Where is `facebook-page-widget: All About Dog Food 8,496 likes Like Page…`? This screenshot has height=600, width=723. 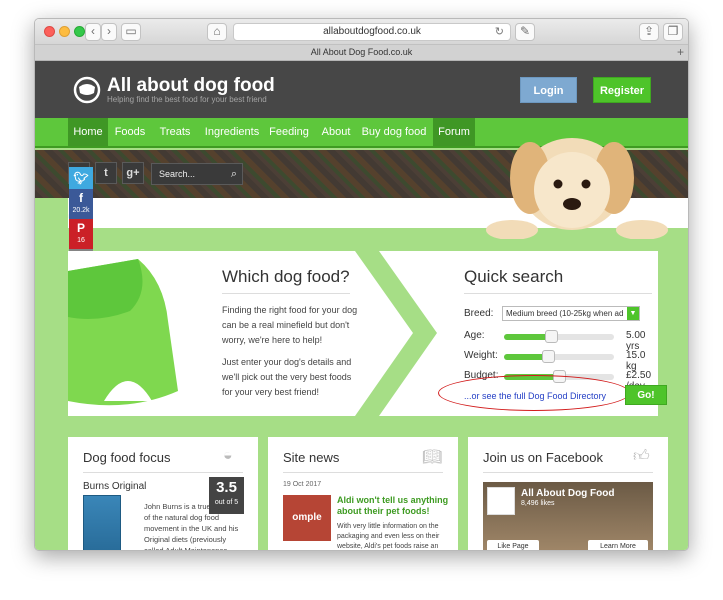 facebook-page-widget: All About Dog Food 8,496 likes Like Page… is located at coordinates (568, 516).